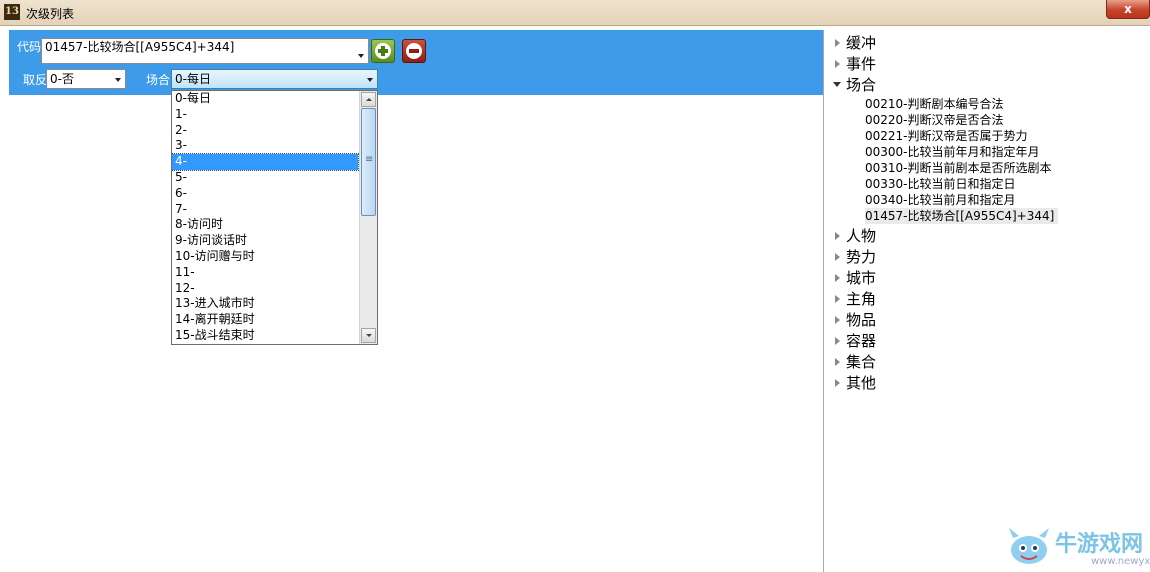 This screenshot has height=572, width=1150. Describe the element at coordinates (265, 131) in the screenshot. I see `dropdown-option: 2-` at that location.